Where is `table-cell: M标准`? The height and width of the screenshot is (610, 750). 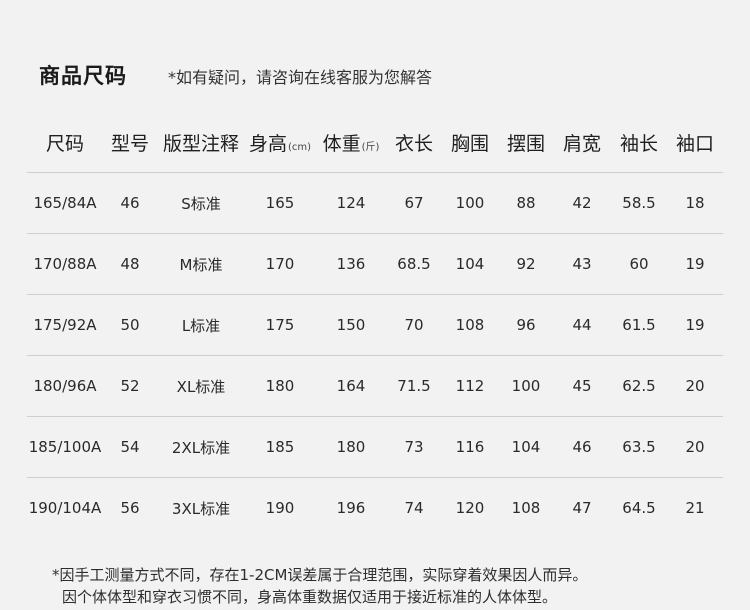 table-cell: M标准 is located at coordinates (201, 264).